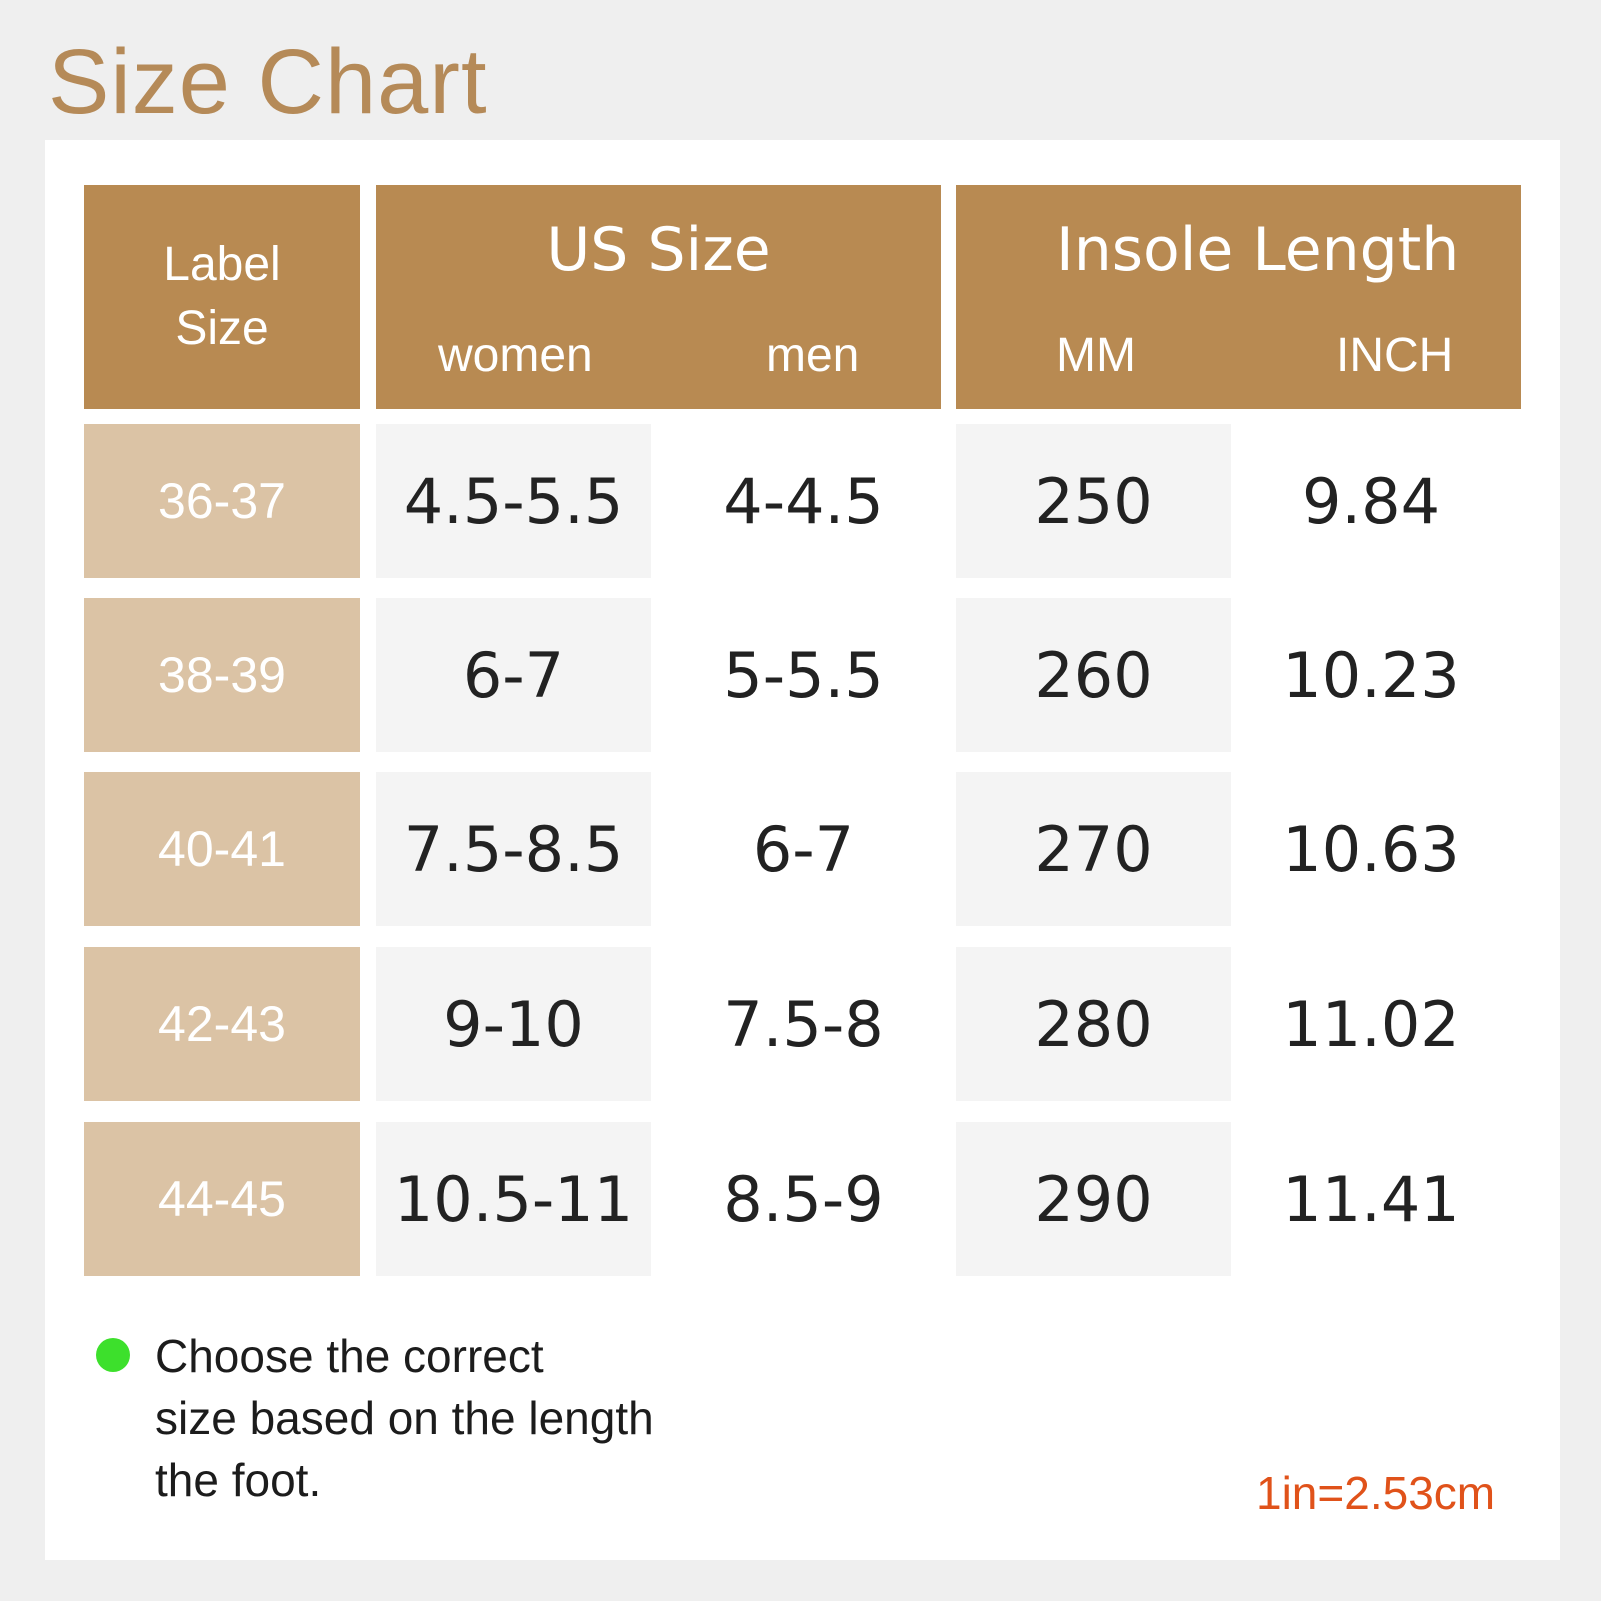 Image resolution: width=1601 pixels, height=1601 pixels. I want to click on label-size-cell: 44-45, so click(222, 1199).